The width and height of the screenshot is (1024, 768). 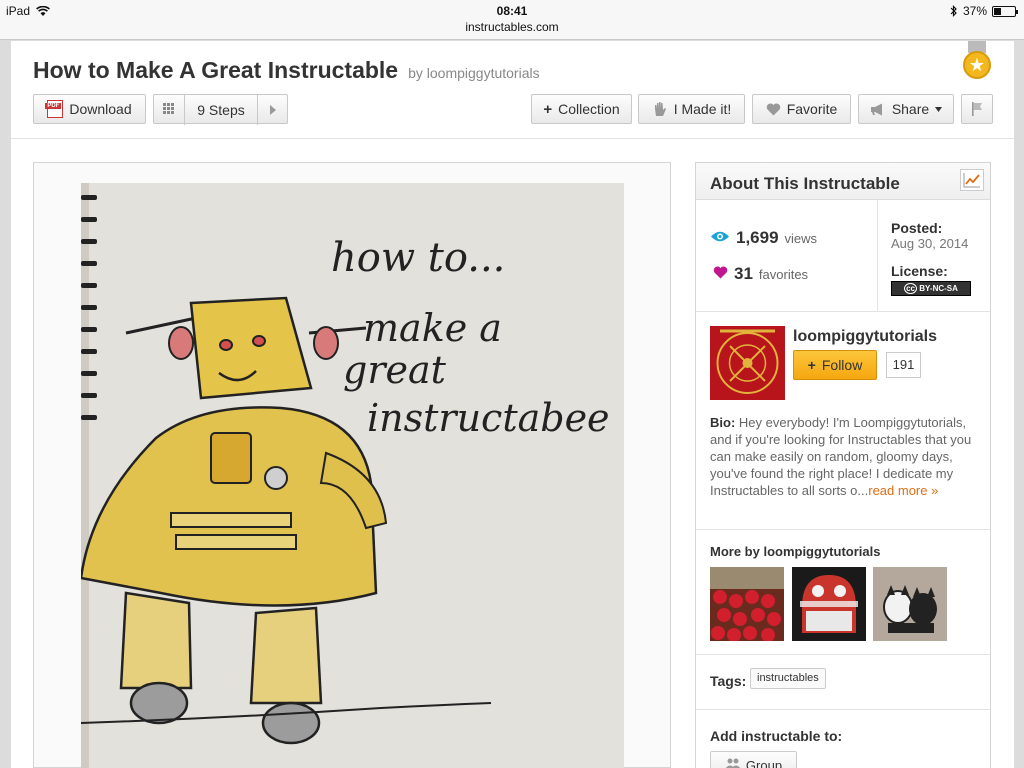 I want to click on posted-label: Posted:, so click(x=917, y=228).